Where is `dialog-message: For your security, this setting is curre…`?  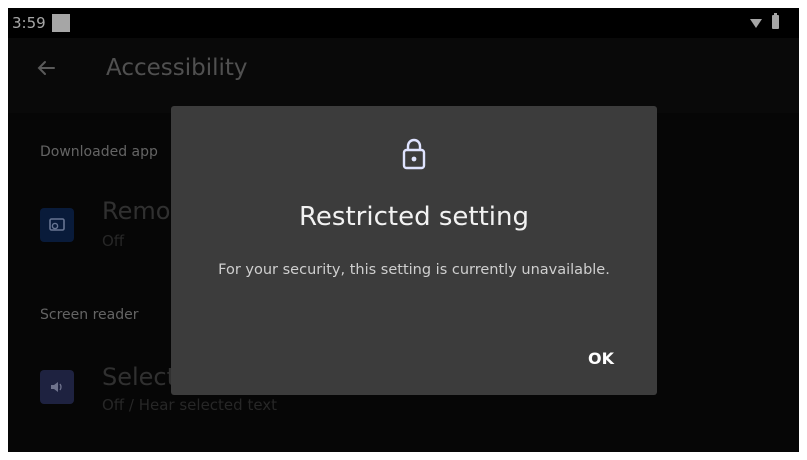
dialog-message: For your security, this setting is curre… is located at coordinates (414, 270).